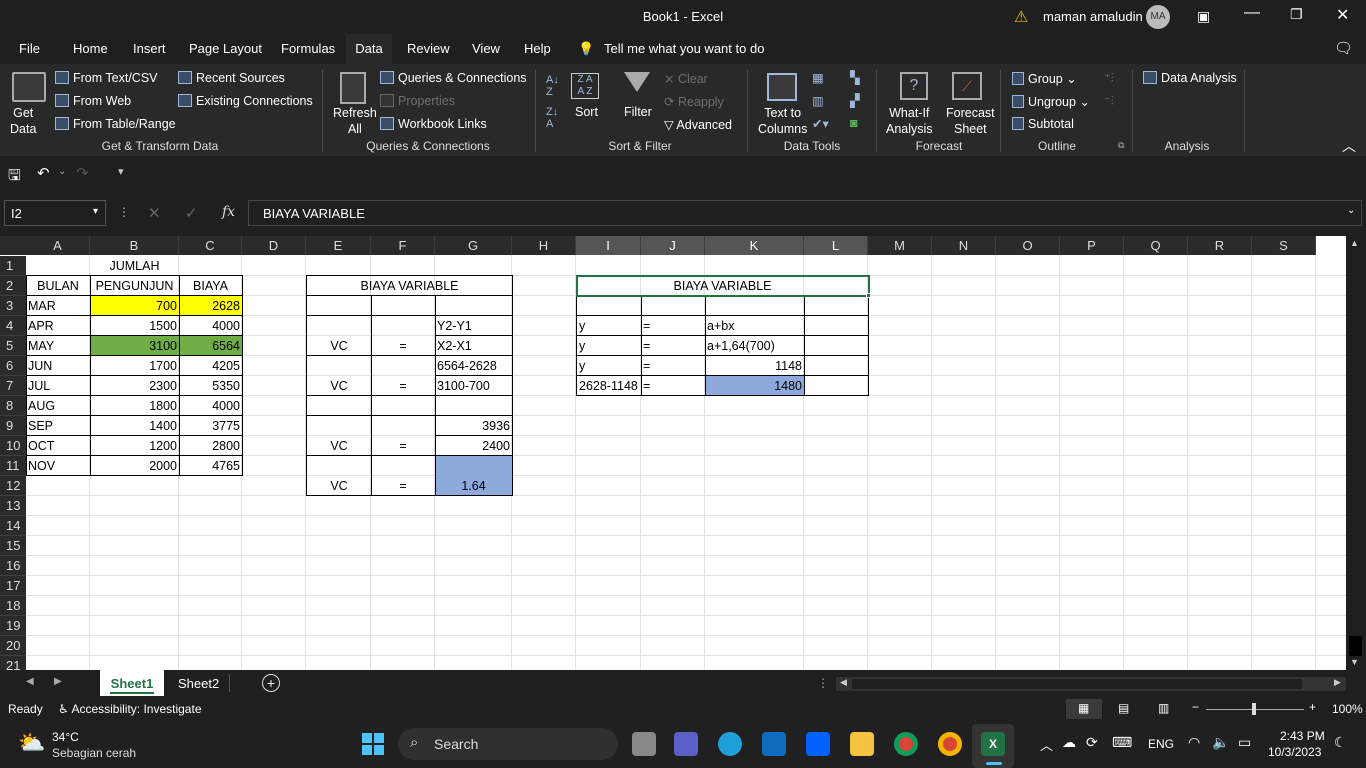 The image size is (1366, 768). Describe the element at coordinates (58, 366) in the screenshot. I see `cell-a6: JUN` at that location.